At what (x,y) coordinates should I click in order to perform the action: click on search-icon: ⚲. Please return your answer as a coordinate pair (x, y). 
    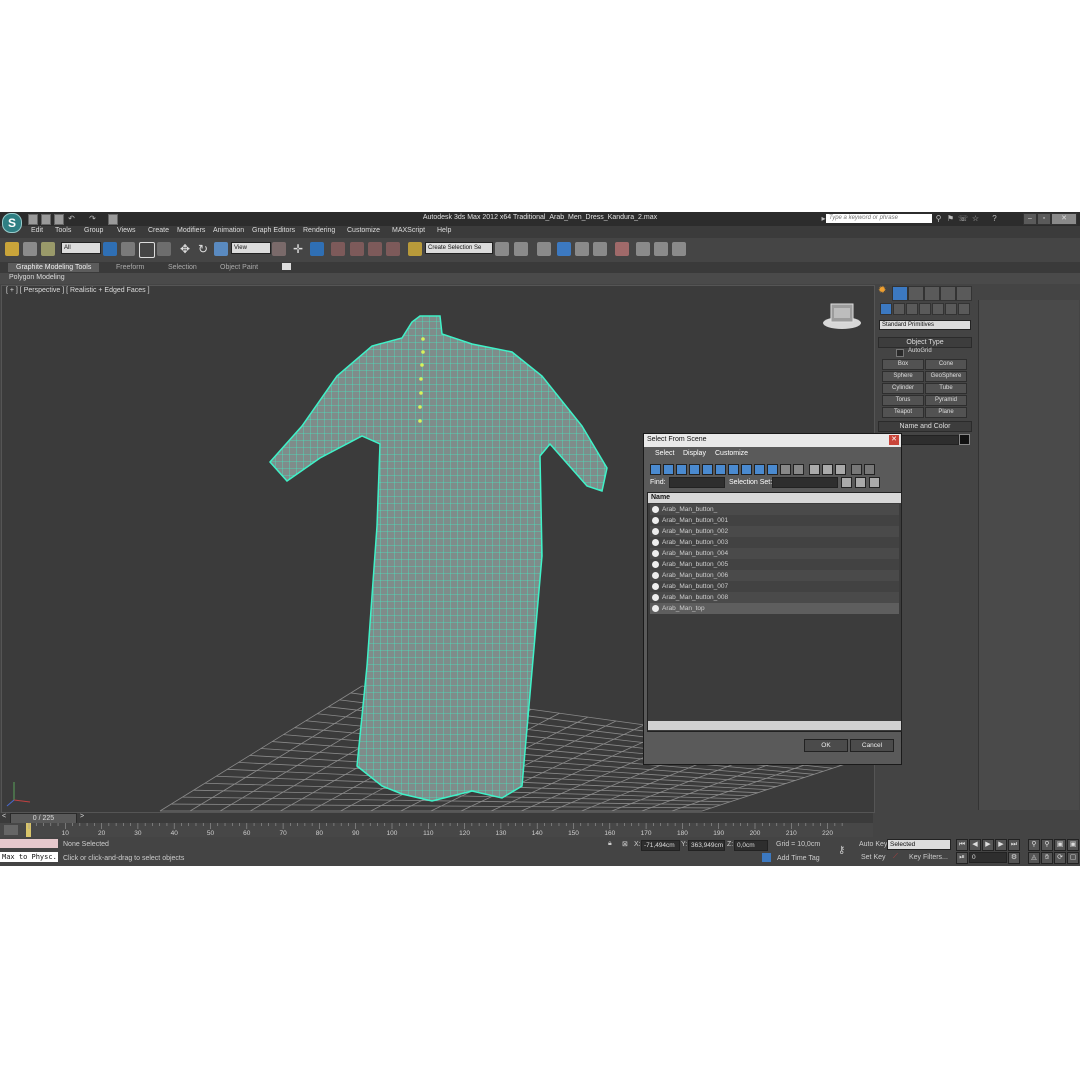
    Looking at the image, I should click on (938, 218).